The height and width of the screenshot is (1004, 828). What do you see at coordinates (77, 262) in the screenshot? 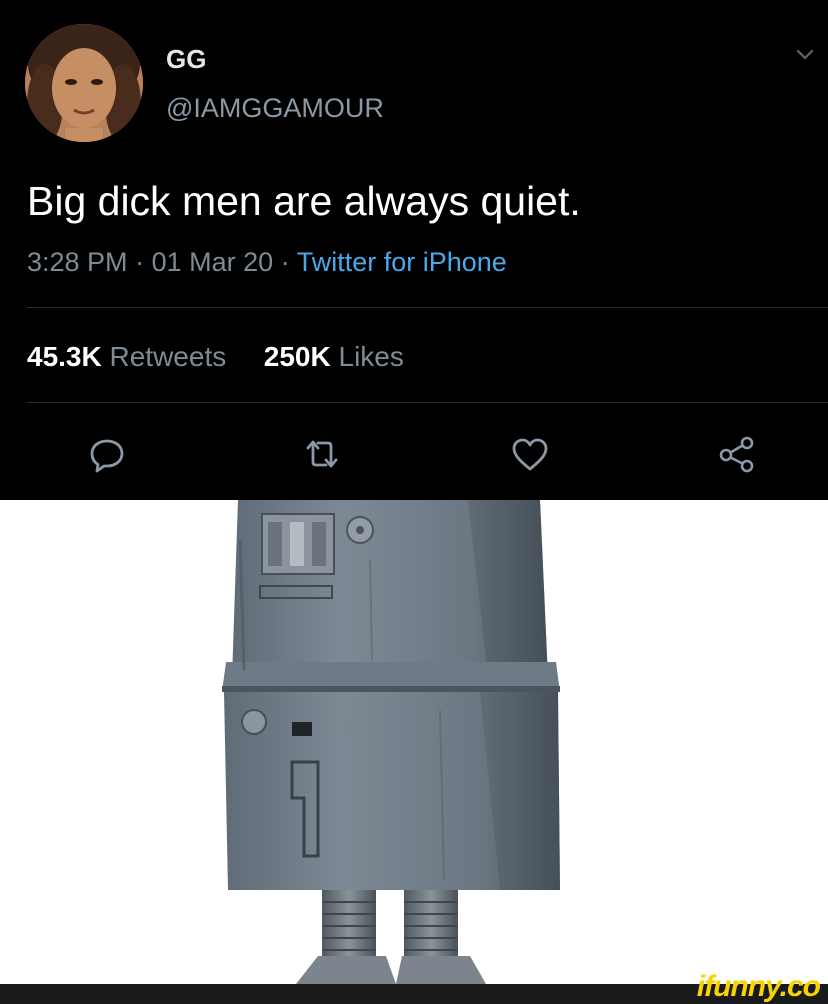
I see `tweet-time: 3:28 PM` at bounding box center [77, 262].